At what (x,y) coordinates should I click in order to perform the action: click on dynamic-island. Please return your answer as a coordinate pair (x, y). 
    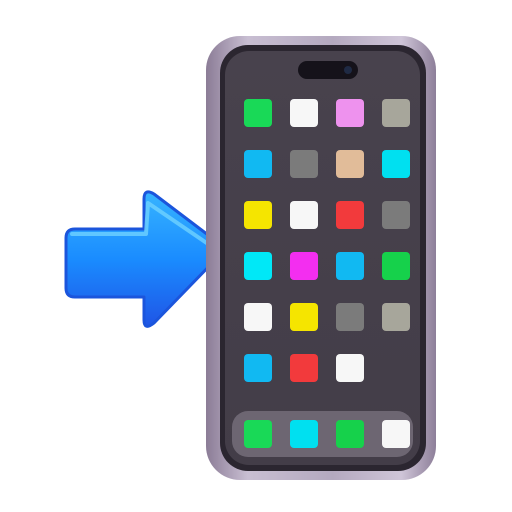
    Looking at the image, I should click on (328, 70).